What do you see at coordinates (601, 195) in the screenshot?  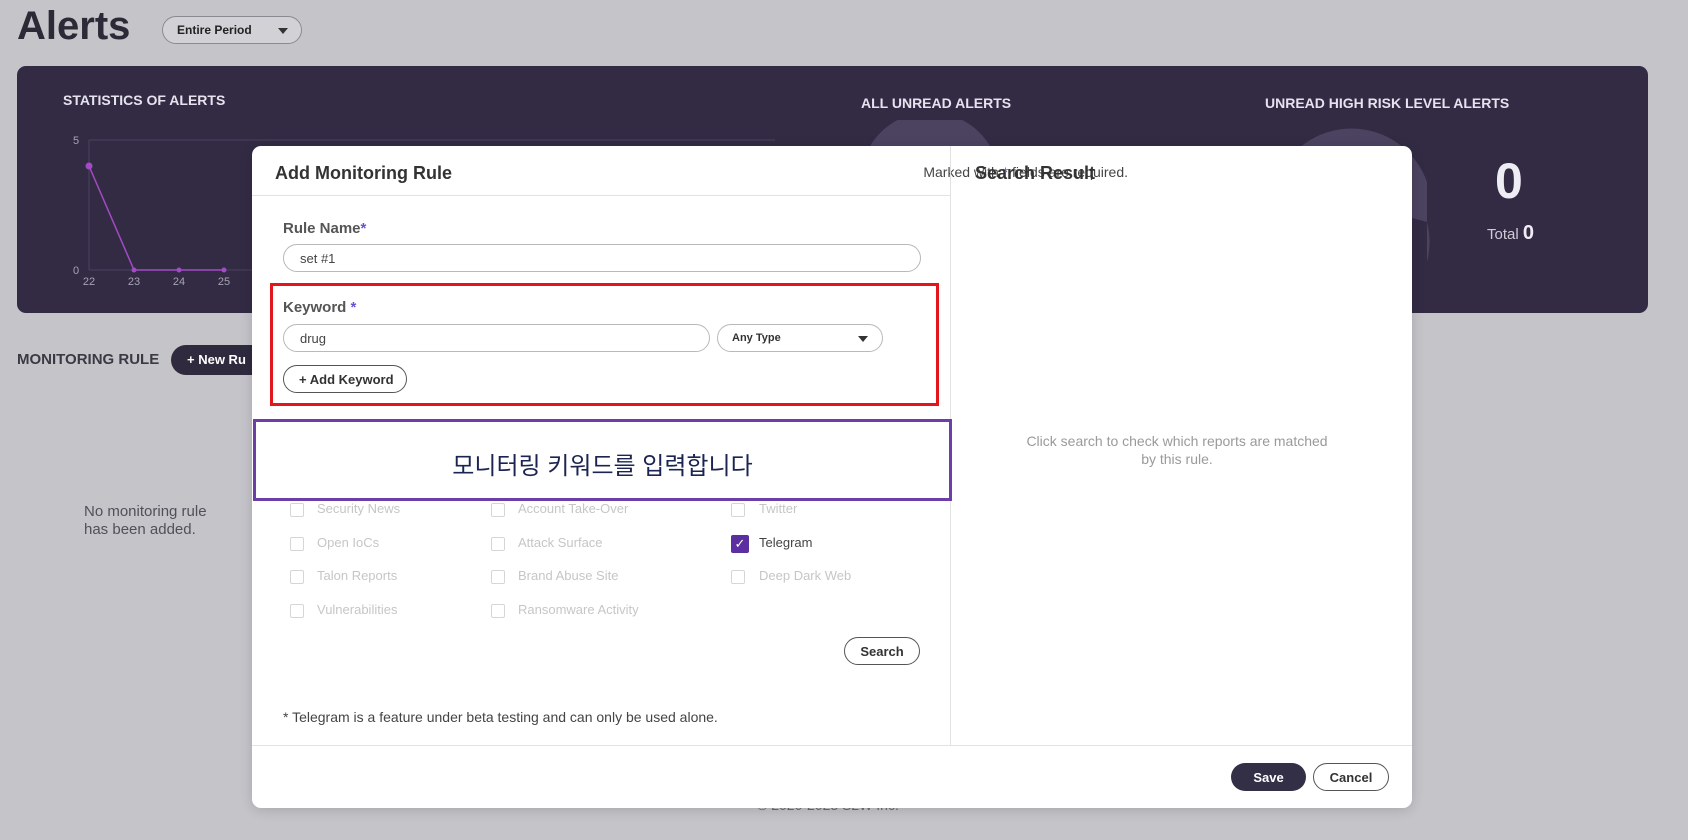 I see `header-divider` at bounding box center [601, 195].